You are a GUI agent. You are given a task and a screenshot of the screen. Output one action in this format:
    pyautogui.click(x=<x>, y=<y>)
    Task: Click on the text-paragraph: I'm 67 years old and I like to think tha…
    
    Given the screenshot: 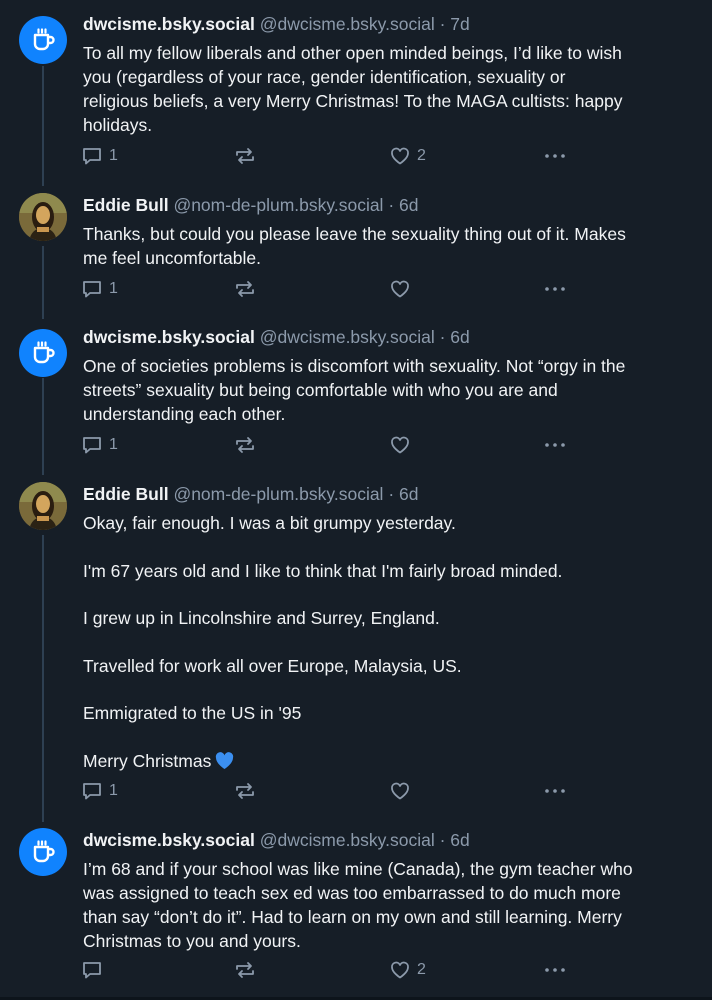 What is the action you would take?
    pyautogui.click(x=323, y=570)
    